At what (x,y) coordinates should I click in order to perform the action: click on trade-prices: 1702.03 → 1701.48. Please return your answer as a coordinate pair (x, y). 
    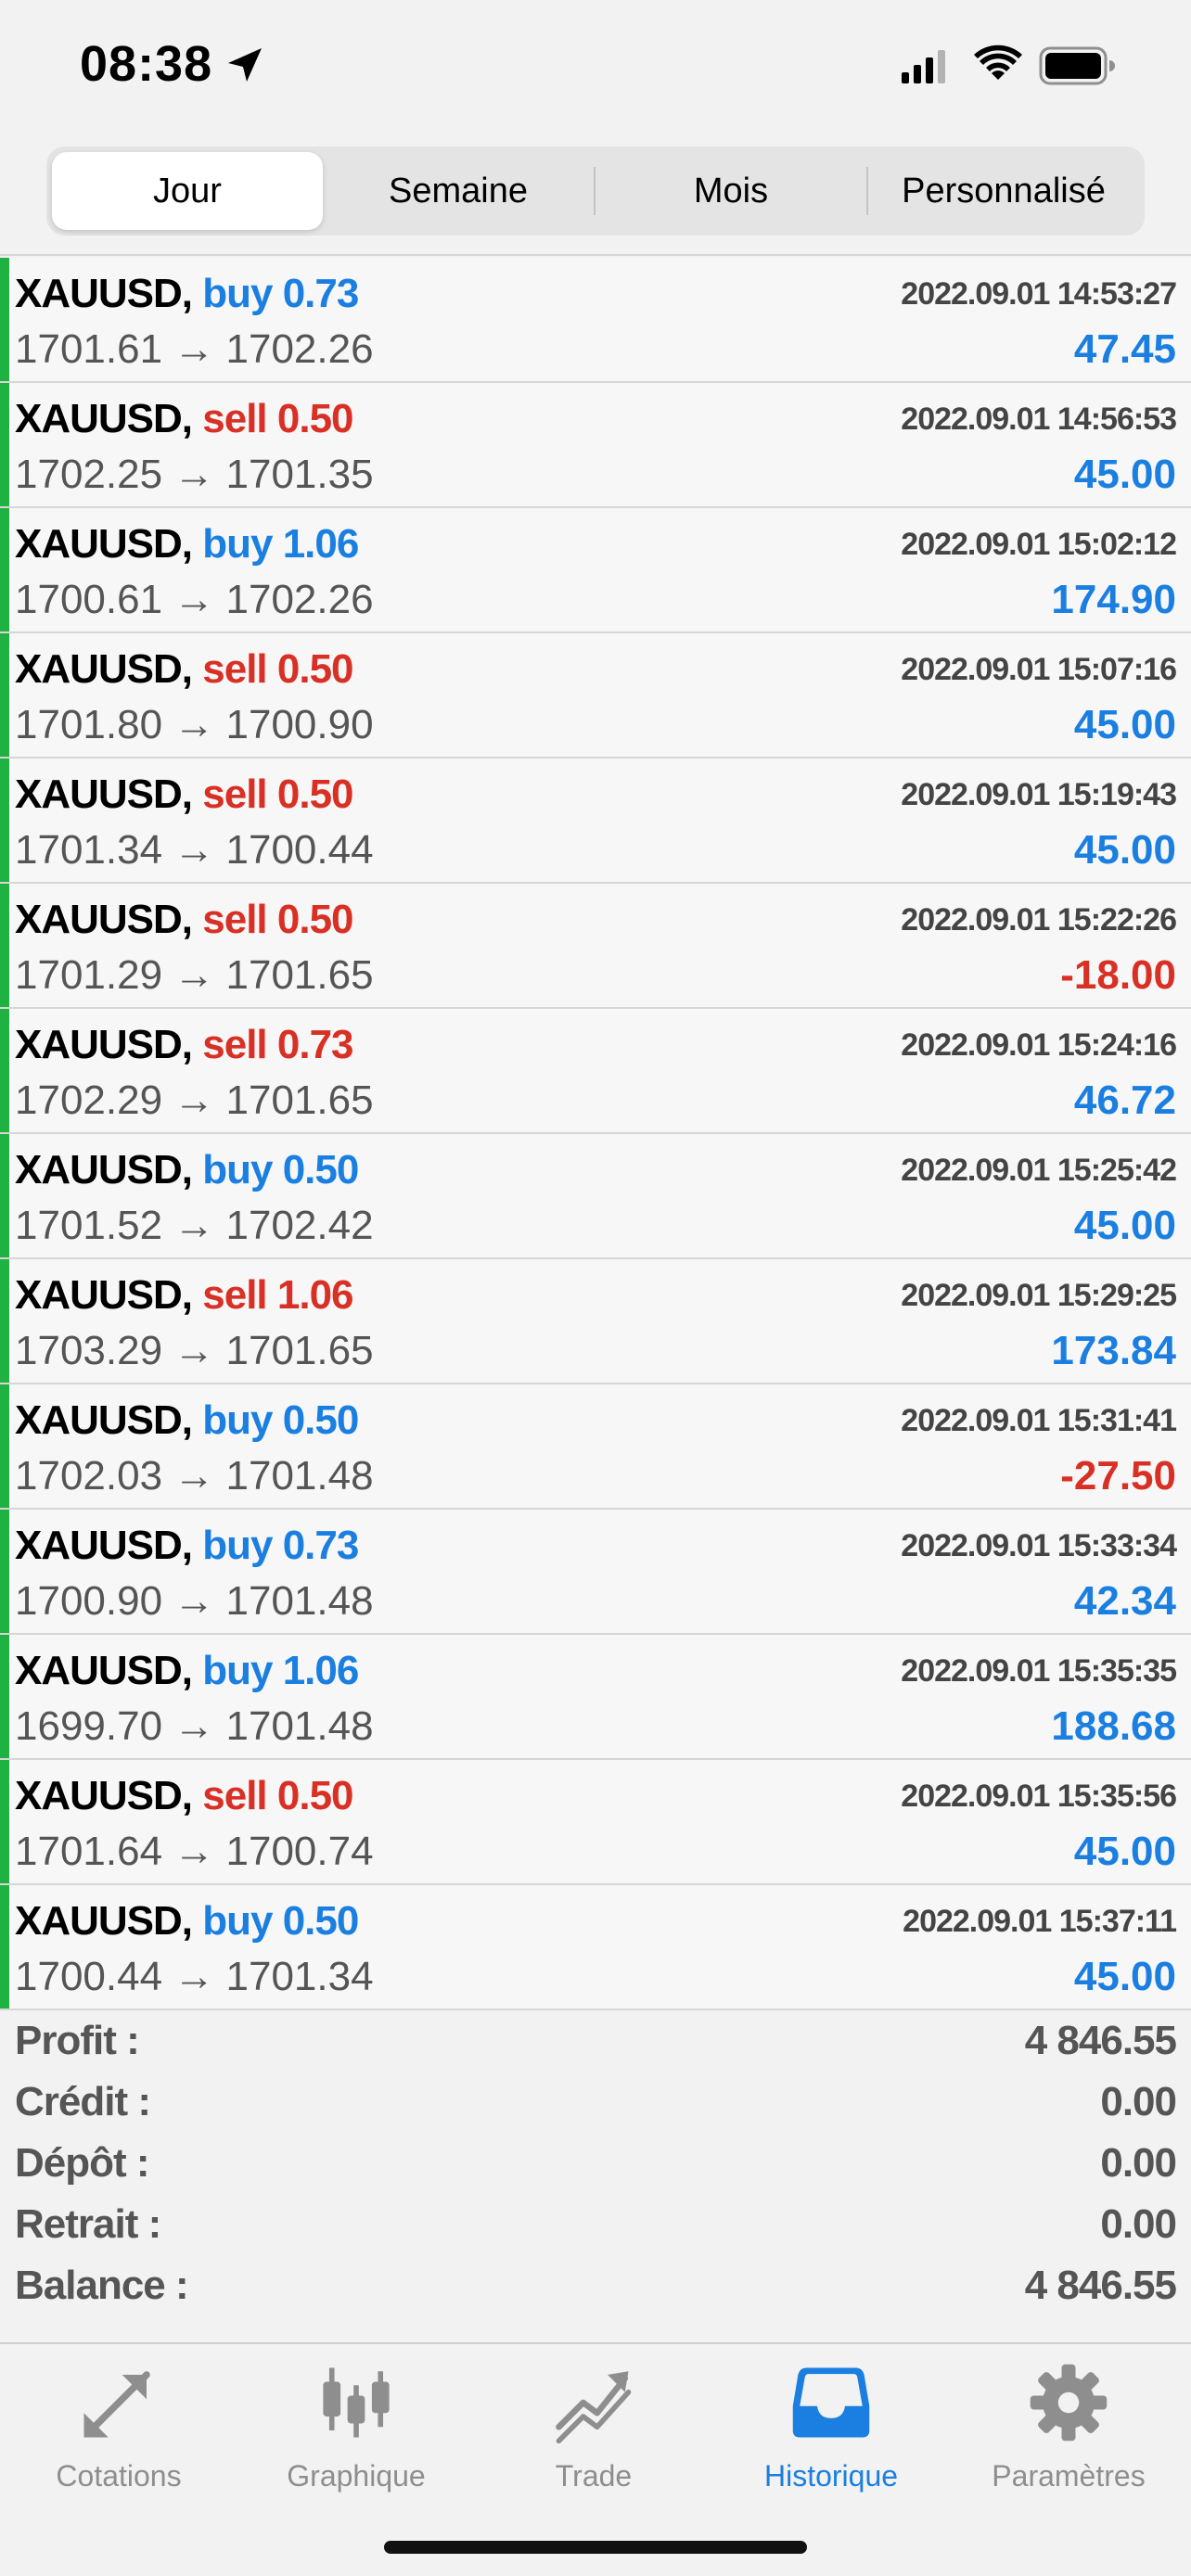
    Looking at the image, I should click on (194, 1475).